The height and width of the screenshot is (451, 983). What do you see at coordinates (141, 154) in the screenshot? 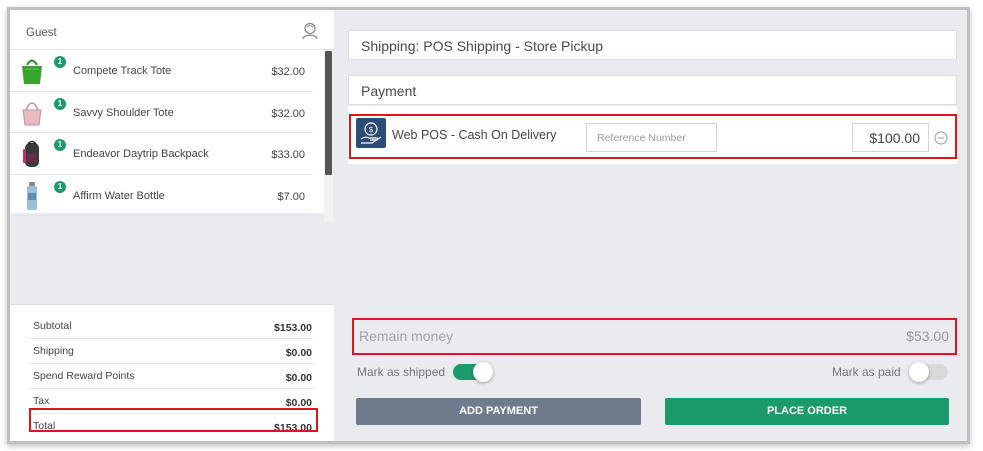
I see `item-name: Endeavor Daytrip Backpack` at bounding box center [141, 154].